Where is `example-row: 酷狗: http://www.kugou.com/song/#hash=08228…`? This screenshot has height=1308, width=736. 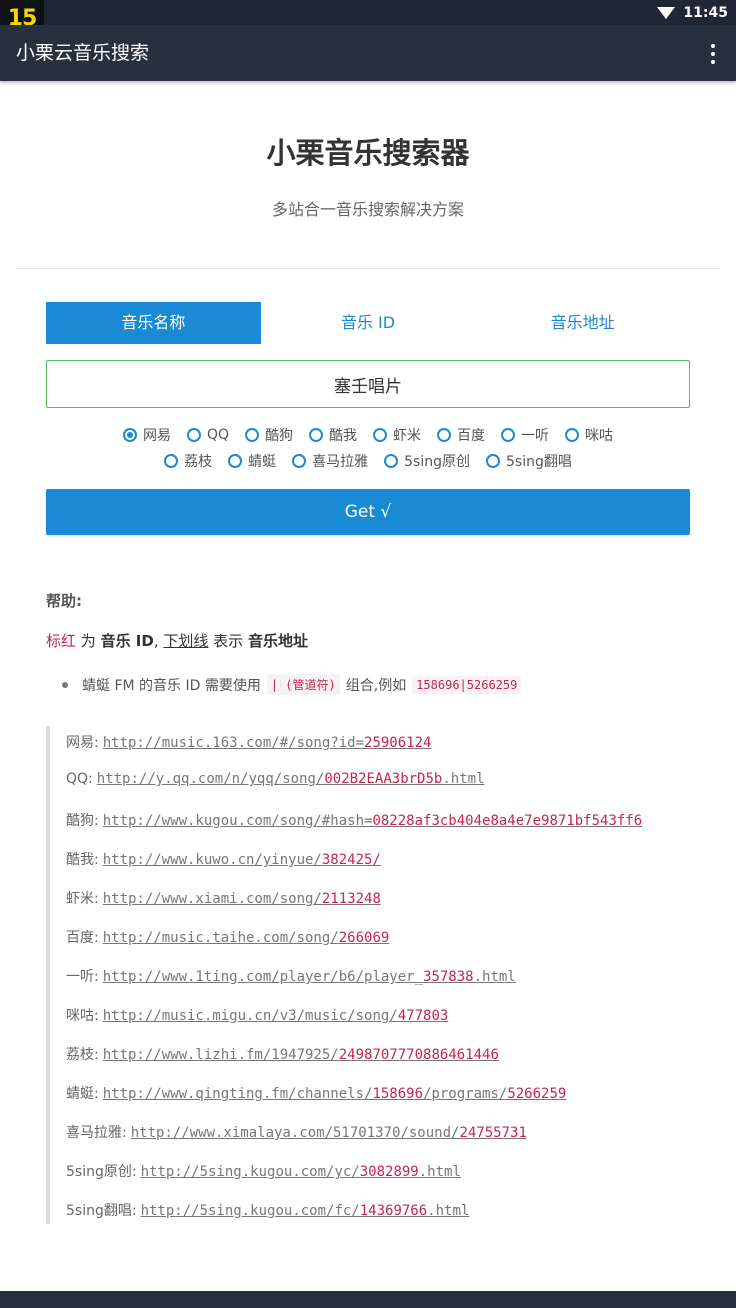
example-row: 酷狗: http://www.kugou.com/song/#hash=08228… is located at coordinates (354, 820).